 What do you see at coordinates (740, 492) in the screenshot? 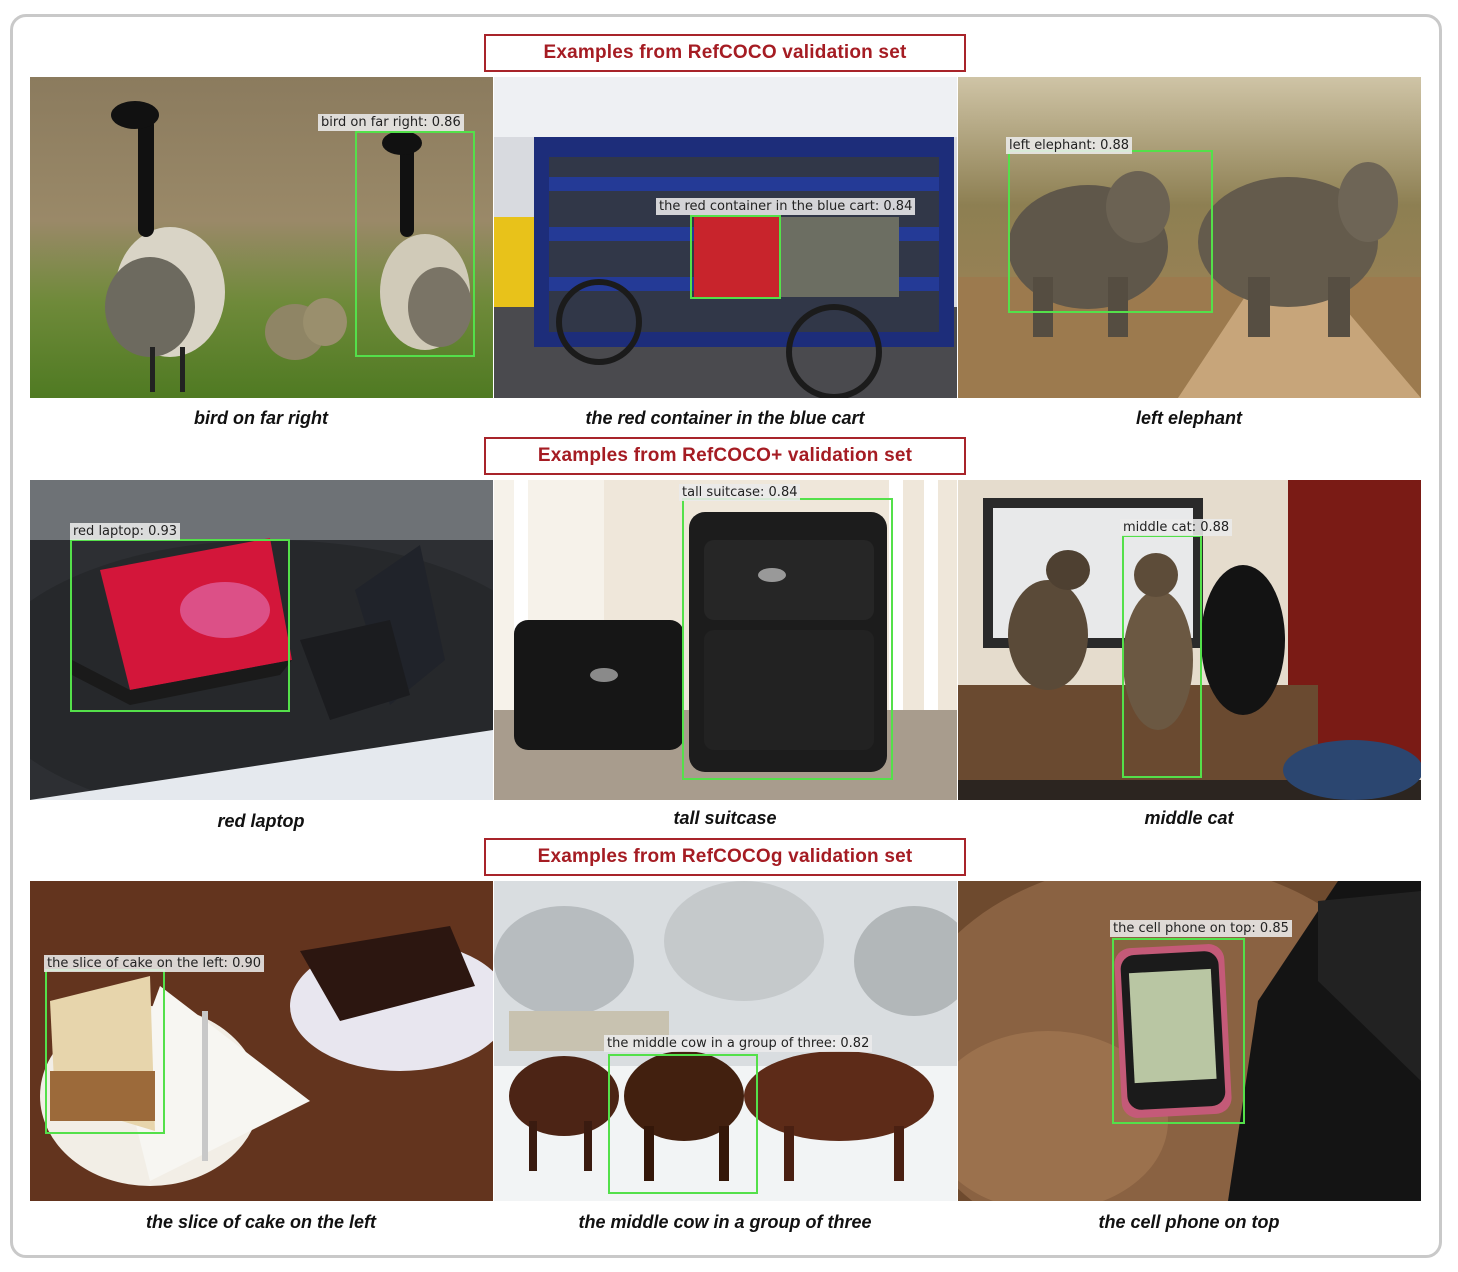
I see `detection-label: tall suitcase: 0.84` at bounding box center [740, 492].